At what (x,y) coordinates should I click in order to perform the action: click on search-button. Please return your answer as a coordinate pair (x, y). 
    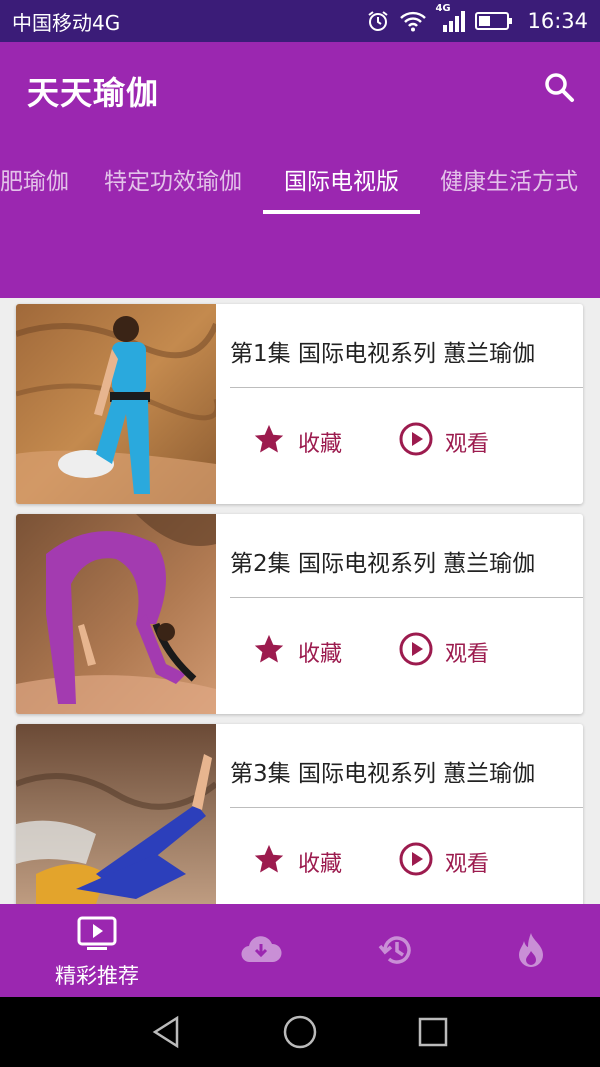
    Looking at the image, I should click on (559, 89).